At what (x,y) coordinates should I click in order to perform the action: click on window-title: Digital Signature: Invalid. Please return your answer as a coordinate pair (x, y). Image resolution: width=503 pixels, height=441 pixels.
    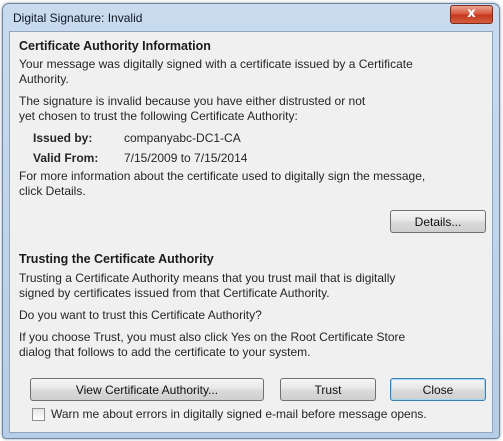
    Looking at the image, I should click on (78, 18).